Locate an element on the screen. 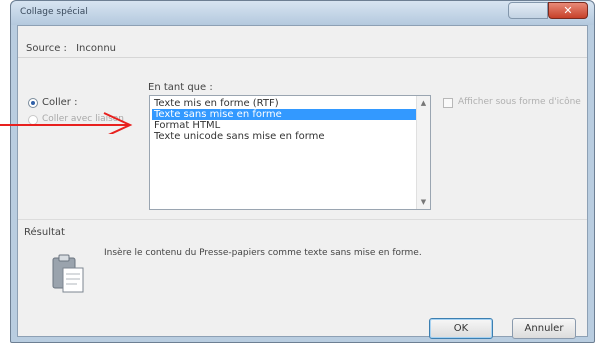 The width and height of the screenshot is (605, 347). close-icon: ✕ is located at coordinates (568, 10).